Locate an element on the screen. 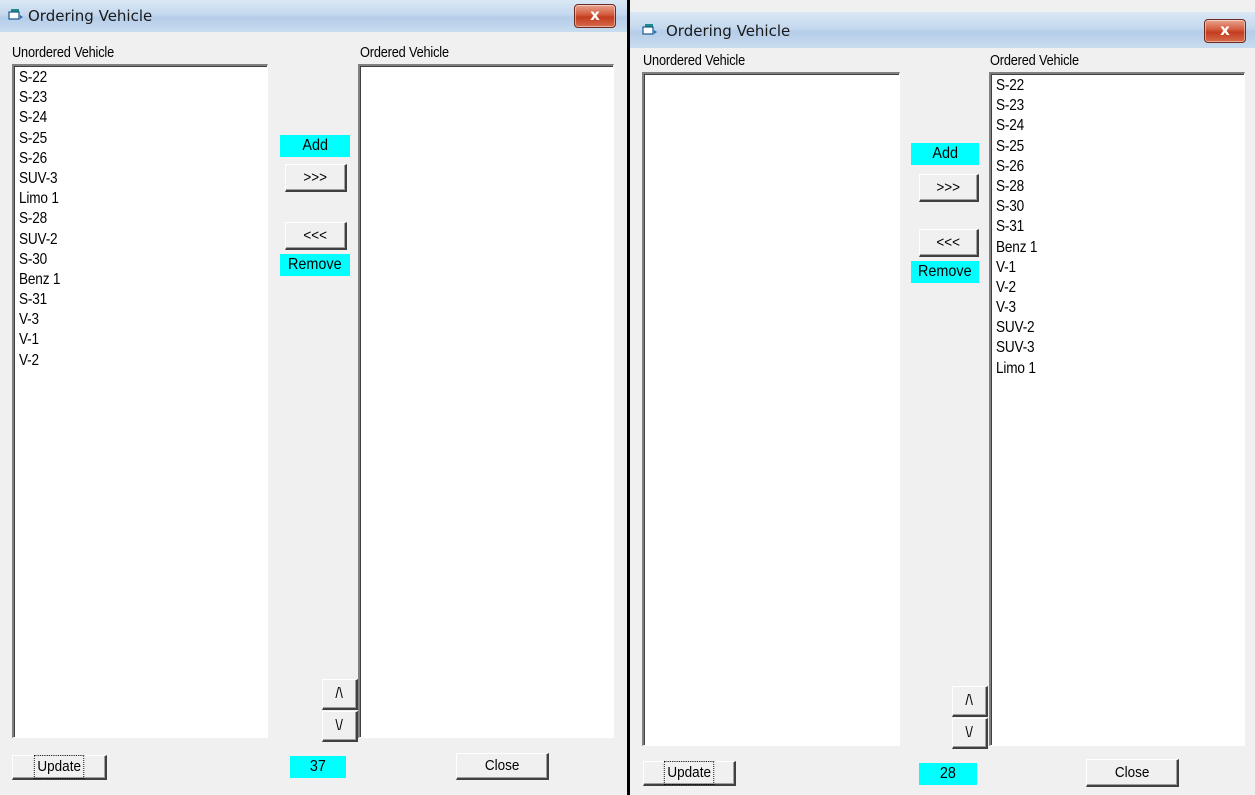  unordered-vehicle-items is located at coordinates (771, 75).